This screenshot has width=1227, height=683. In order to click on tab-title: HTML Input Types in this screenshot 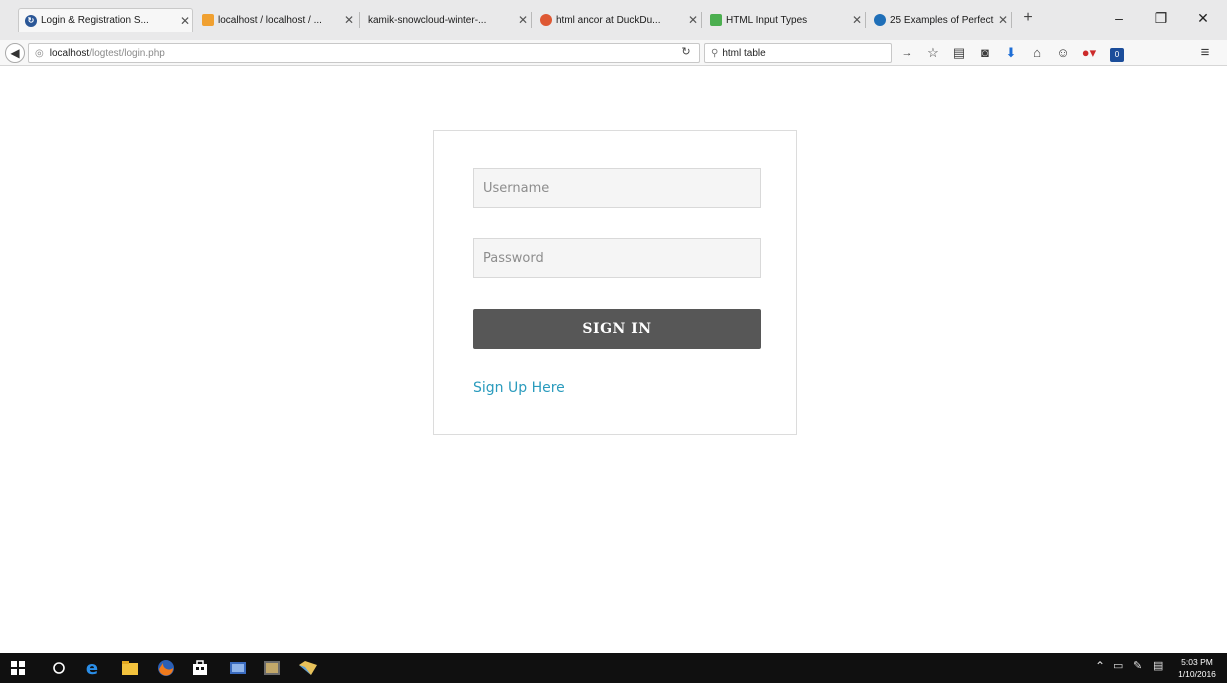, I will do `click(767, 20)`.